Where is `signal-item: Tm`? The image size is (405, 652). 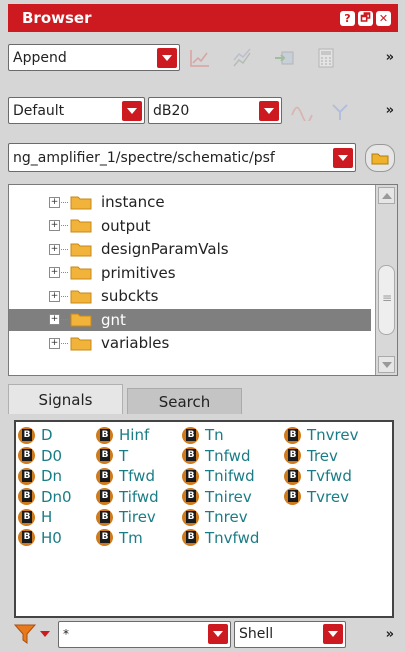
signal-item: Tm is located at coordinates (119, 538).